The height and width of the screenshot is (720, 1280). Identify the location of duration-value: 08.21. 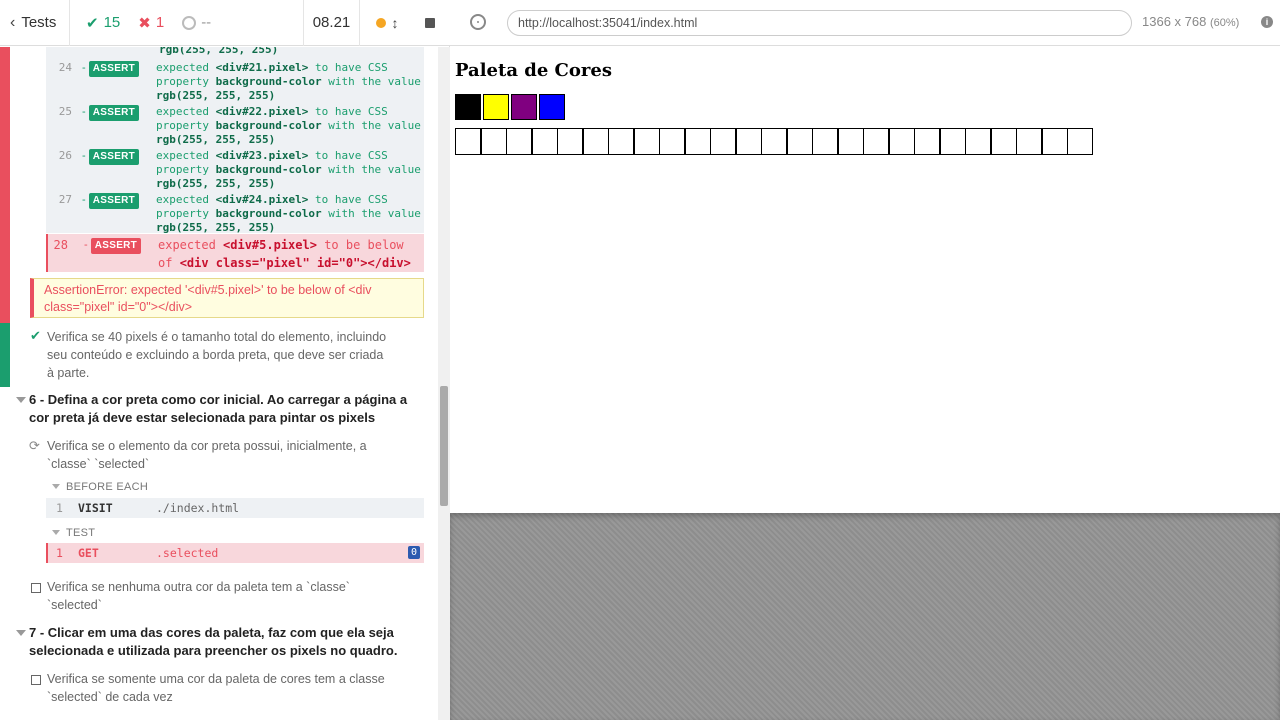
(331, 22).